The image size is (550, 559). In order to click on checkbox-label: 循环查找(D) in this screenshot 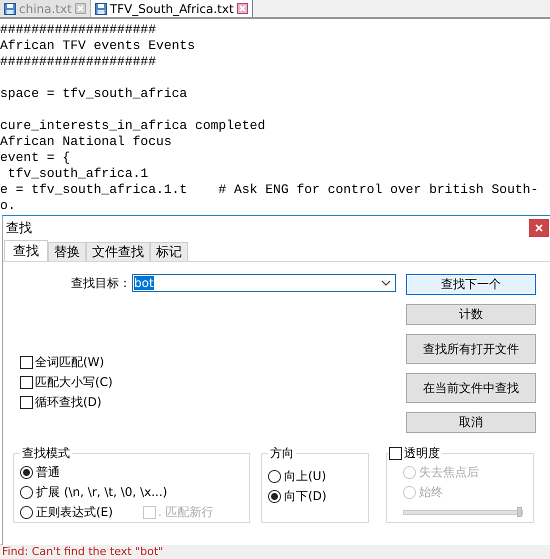, I will do `click(68, 402)`.